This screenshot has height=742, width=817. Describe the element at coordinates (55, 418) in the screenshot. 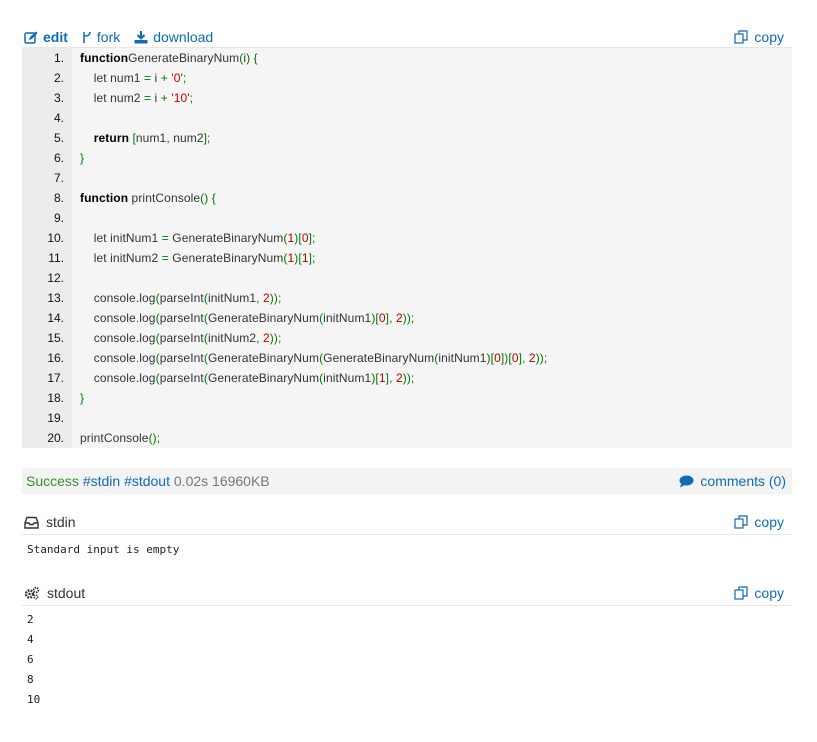

I see `line-number: 19.` at that location.